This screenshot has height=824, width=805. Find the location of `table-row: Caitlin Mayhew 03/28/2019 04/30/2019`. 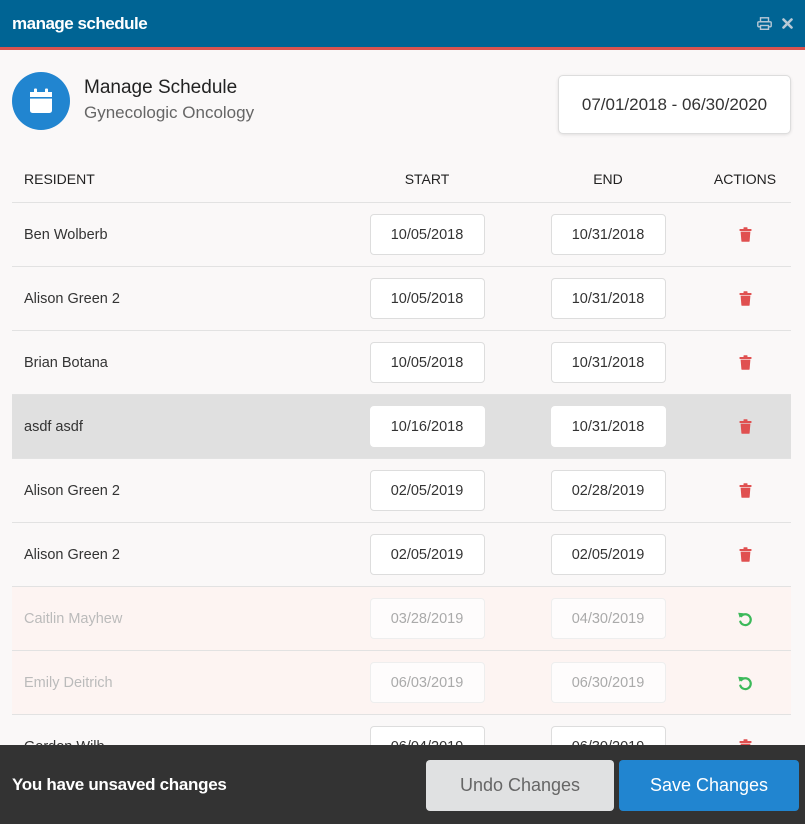

table-row: Caitlin Mayhew 03/28/2019 04/30/2019 is located at coordinates (401, 619).